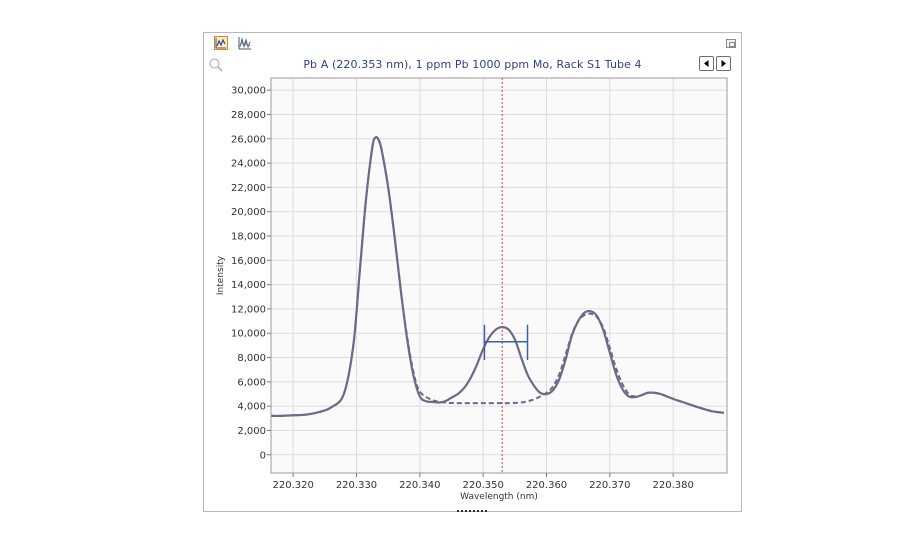  What do you see at coordinates (499, 497) in the screenshot?
I see `x-axis-title: Wavelength (nm)` at bounding box center [499, 497].